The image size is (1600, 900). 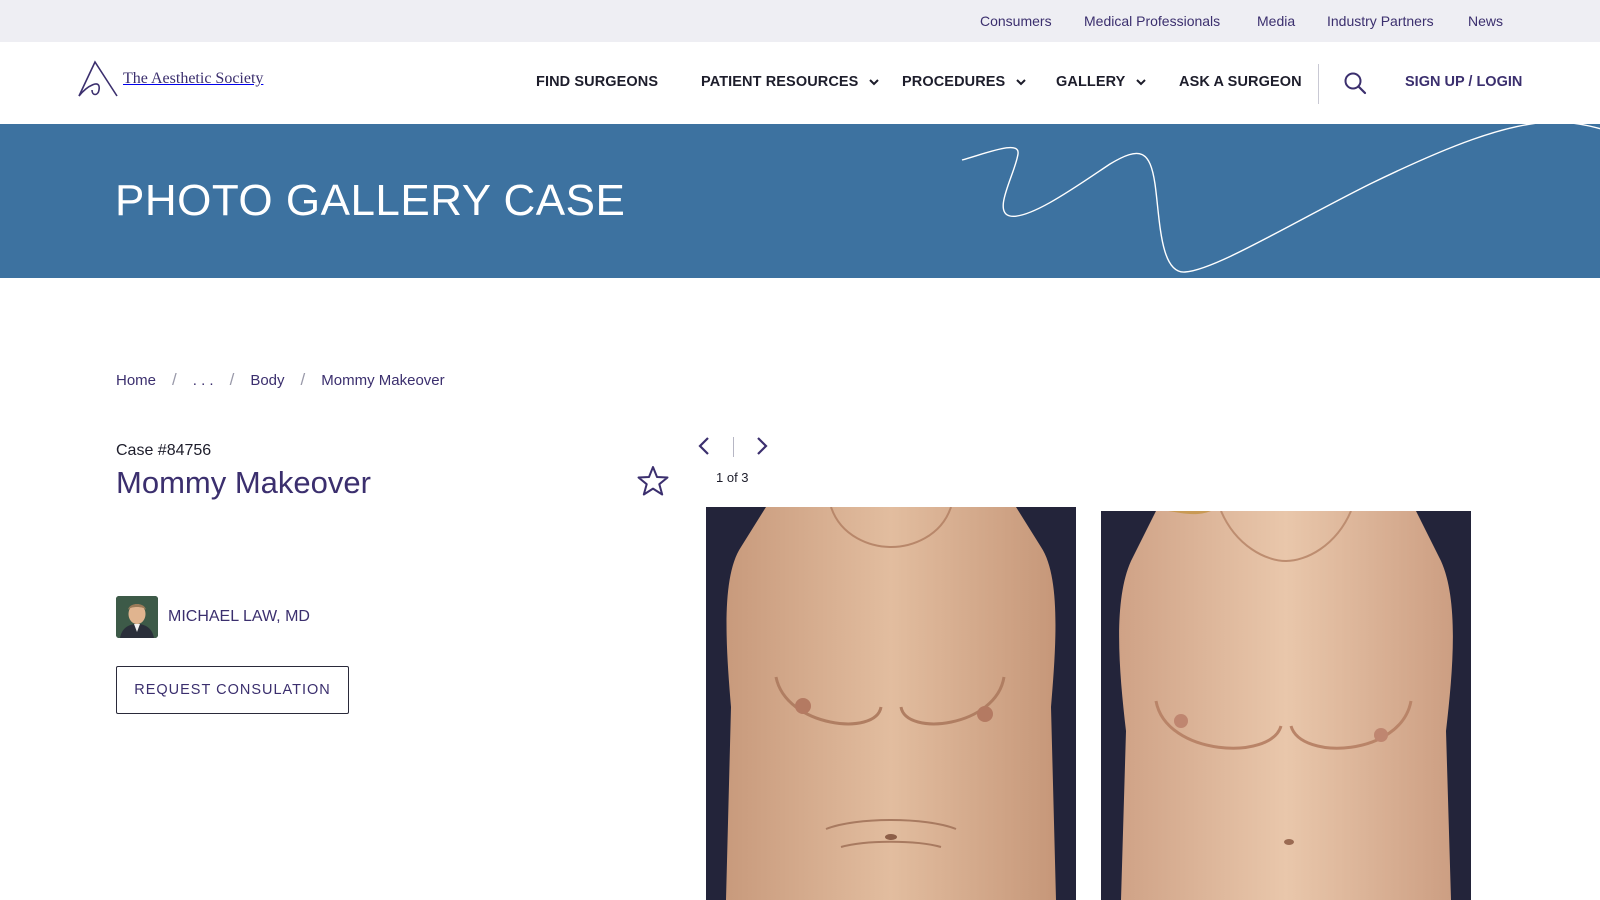 I want to click on nav-gallery: GALLERY, so click(x=1101, y=82).